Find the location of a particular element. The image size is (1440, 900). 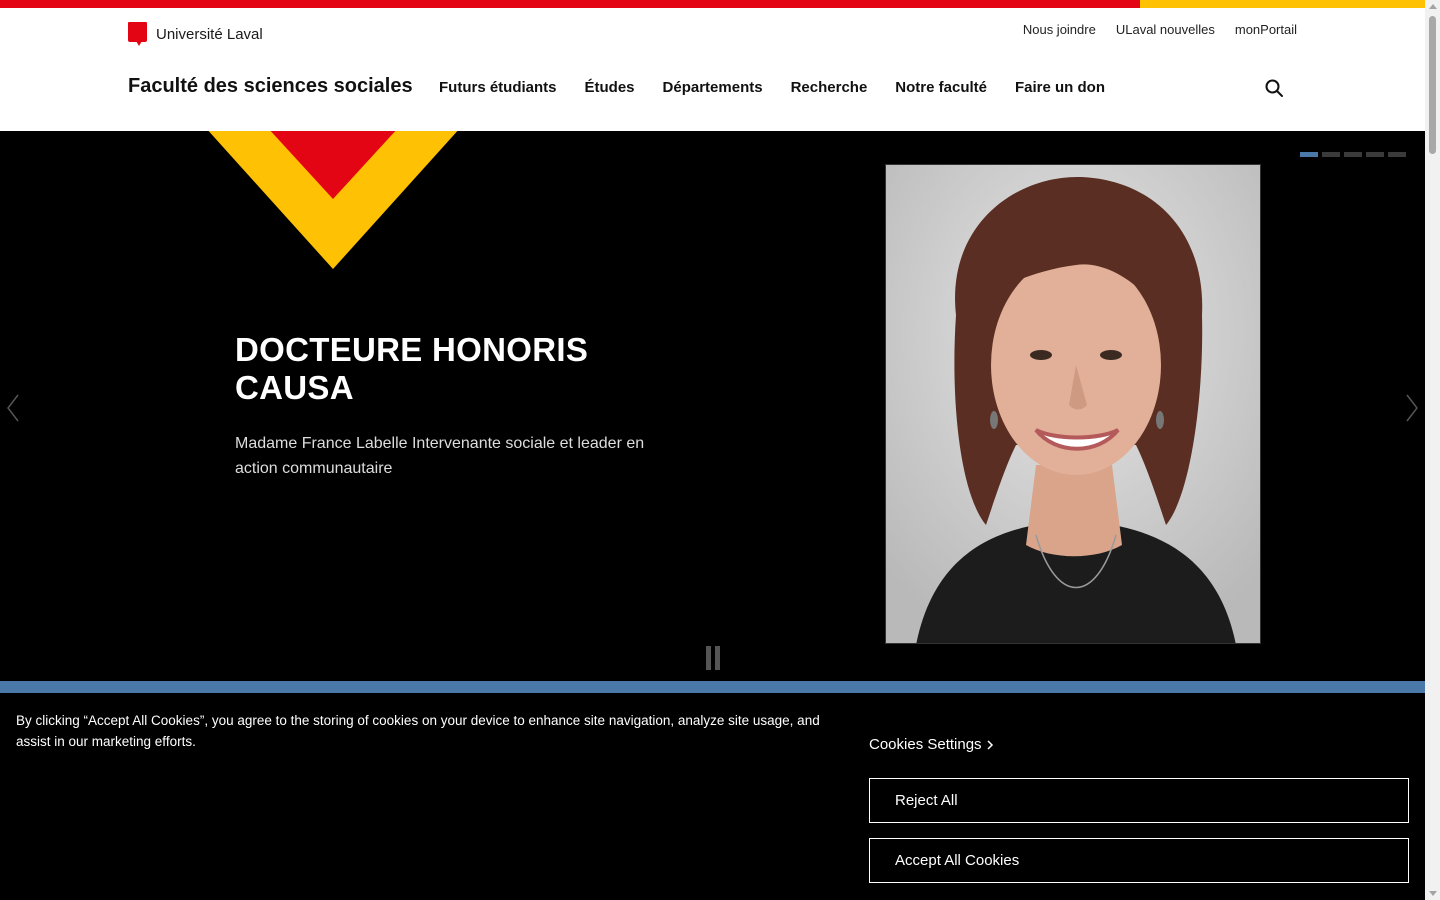

search-icon is located at coordinates (1274, 88).